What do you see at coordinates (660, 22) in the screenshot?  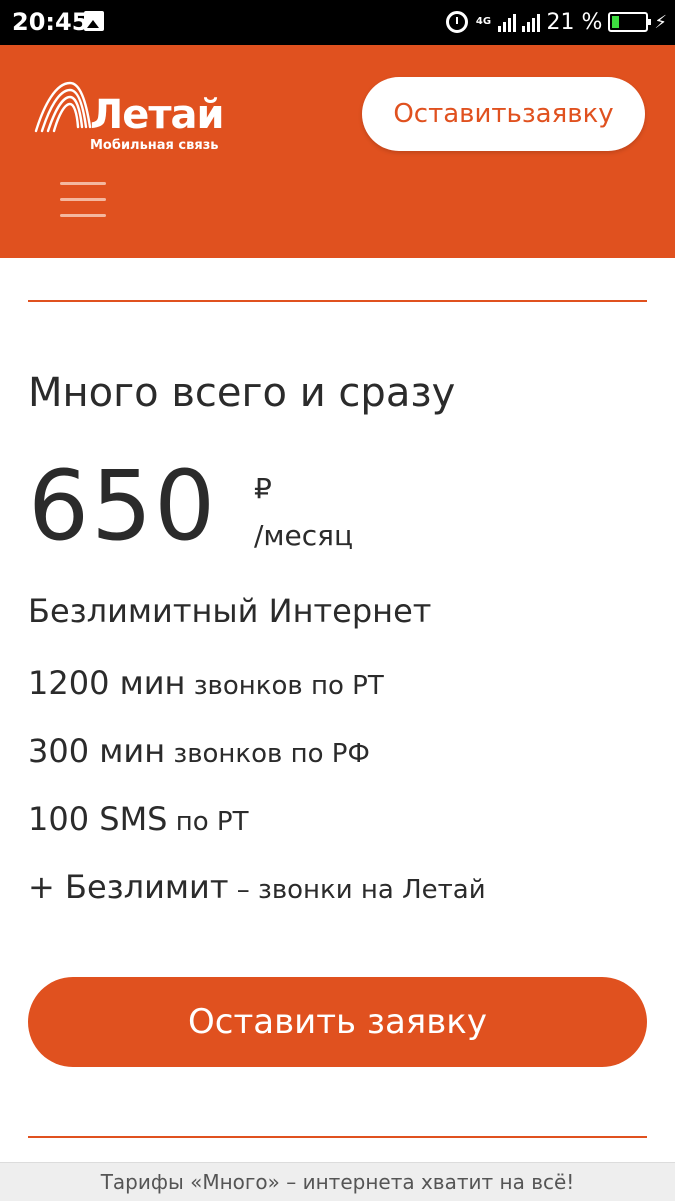 I see `charging-icon: ⚡` at bounding box center [660, 22].